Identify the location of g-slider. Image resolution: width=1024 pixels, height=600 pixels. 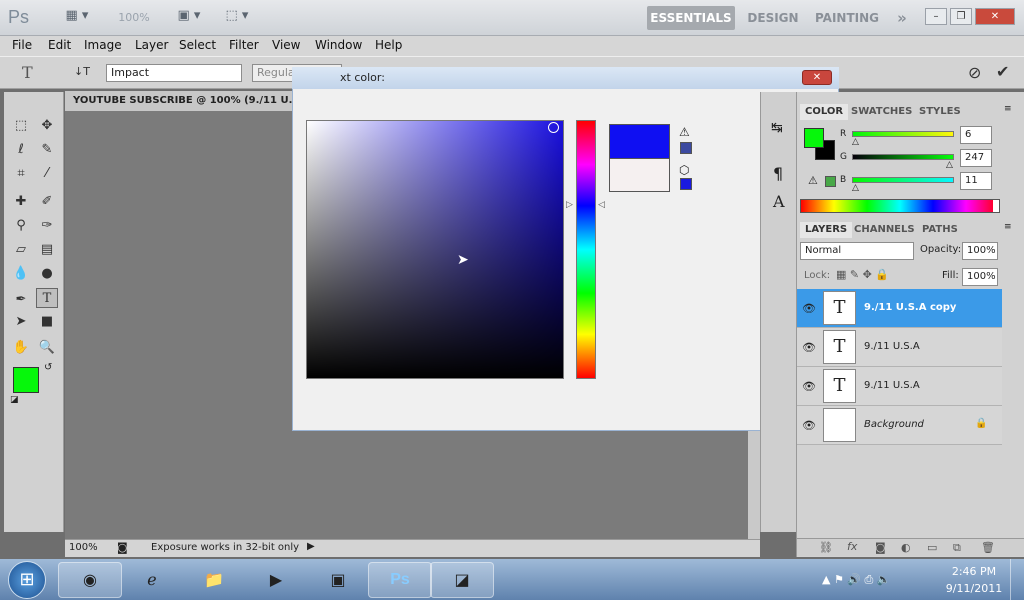
(903, 157).